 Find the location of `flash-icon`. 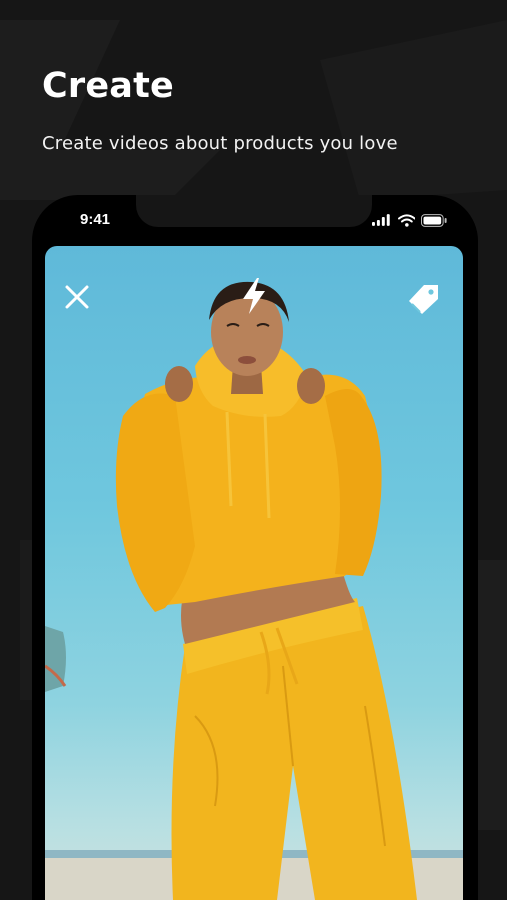

flash-icon is located at coordinates (254, 296).